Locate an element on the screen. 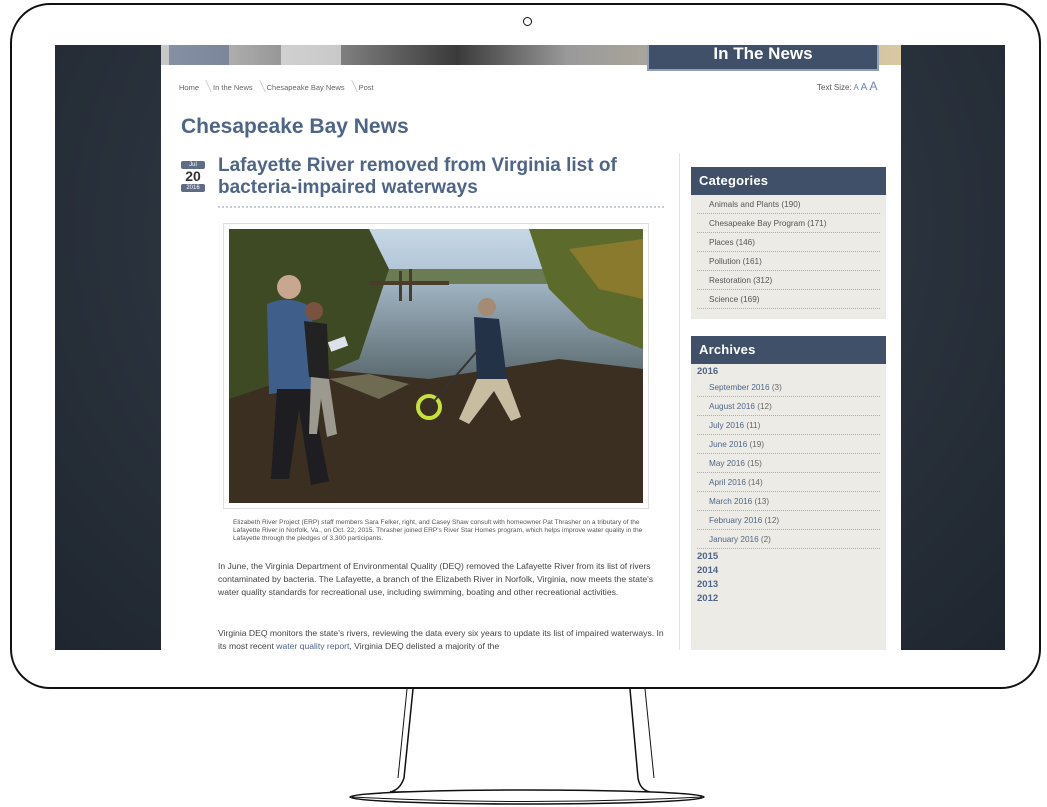  archive-month-label: May 2016 is located at coordinates (727, 463).